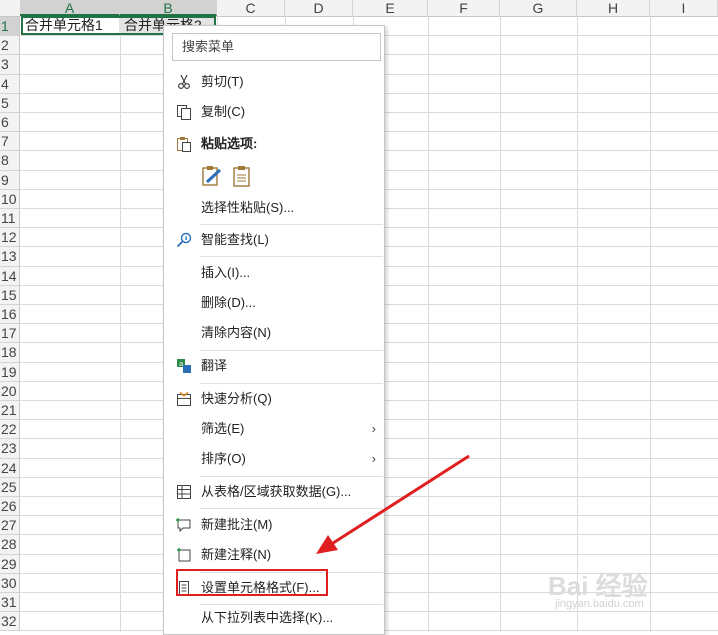 This screenshot has width=718, height=635. What do you see at coordinates (393, 504) in the screenshot?
I see `annotation-arrow` at bounding box center [393, 504].